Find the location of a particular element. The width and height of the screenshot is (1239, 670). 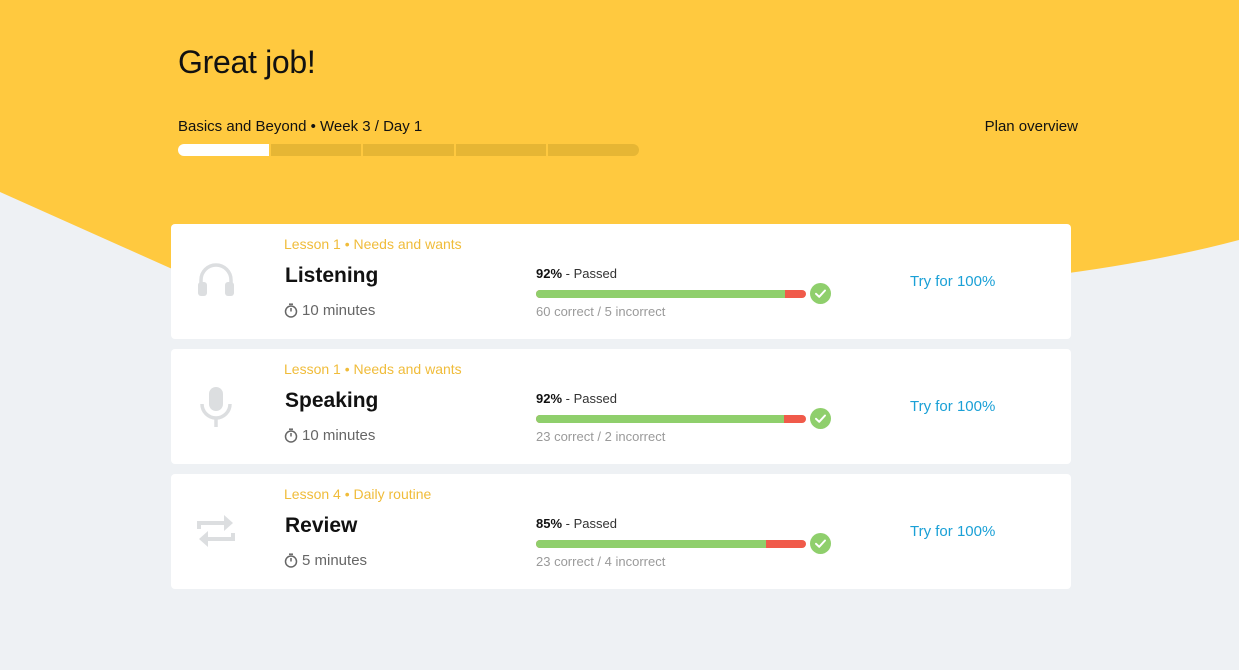

plan-overview-link: Plan overview is located at coordinates (1031, 126).